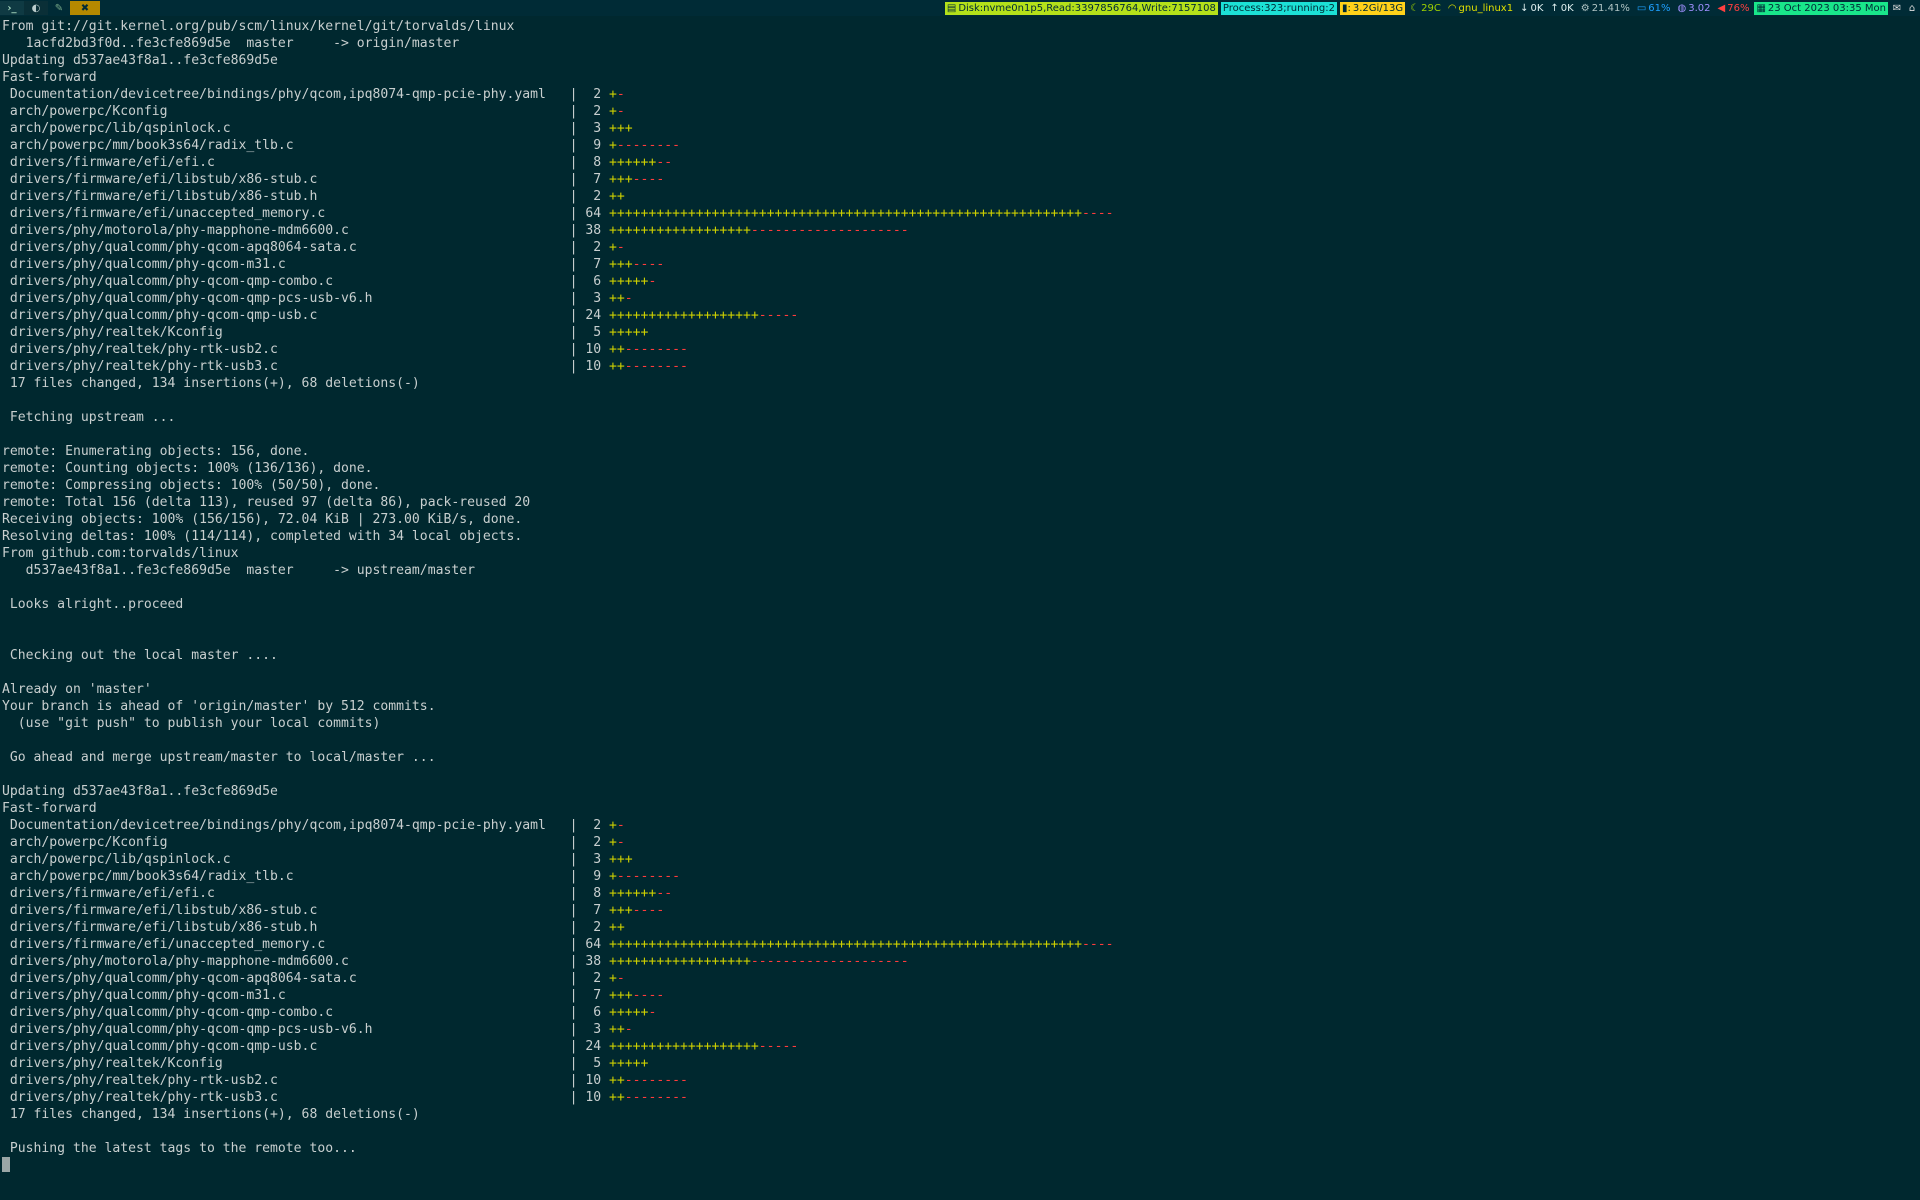 This screenshot has width=1920, height=1200. Describe the element at coordinates (656, 366) in the screenshot. I see `diffstat-deletions: --------` at that location.